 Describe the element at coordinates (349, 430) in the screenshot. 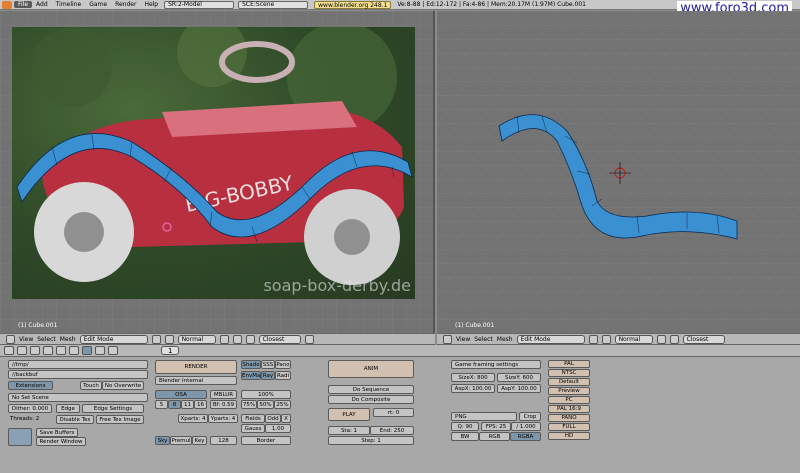

I see `start-frame-field: Sta: 1` at that location.